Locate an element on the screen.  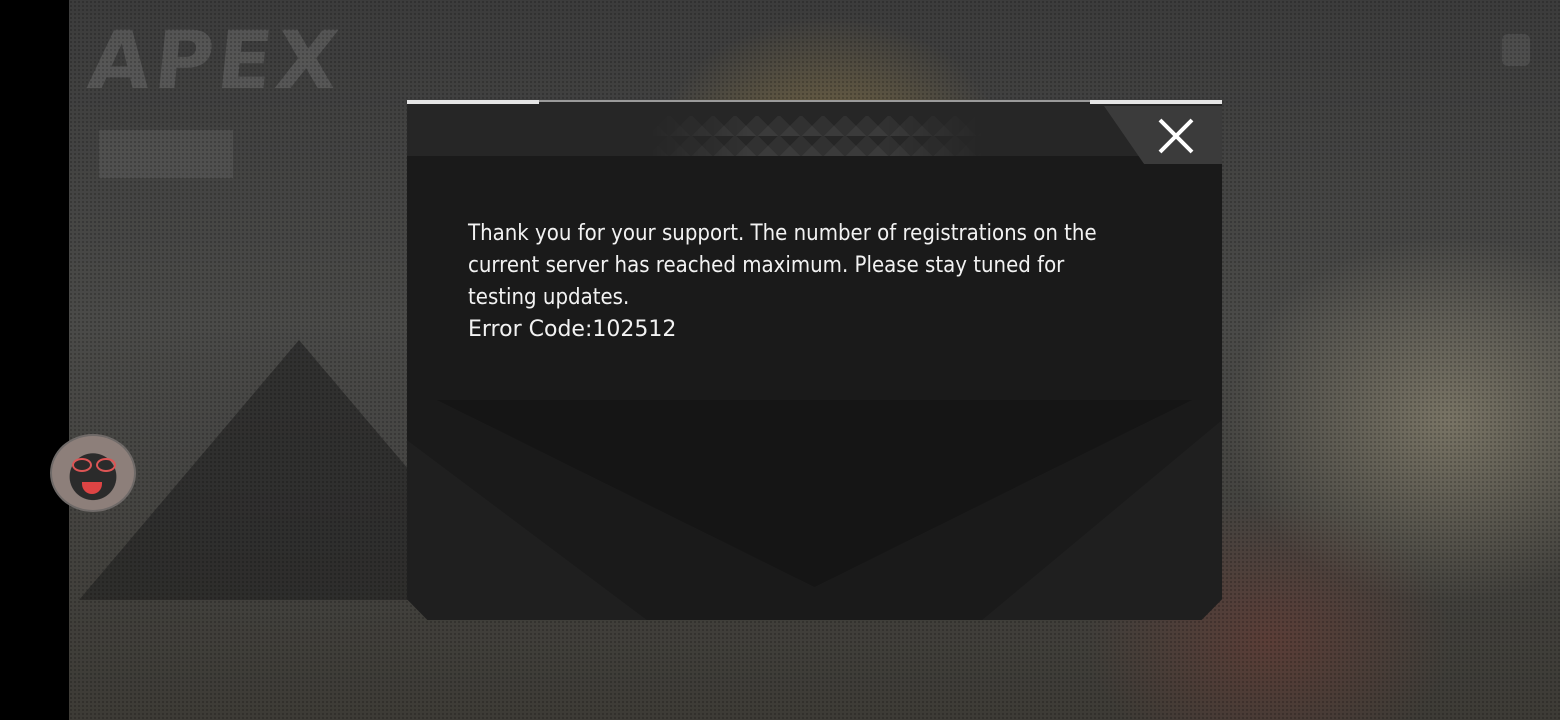
apex-logo: APEX is located at coordinates (215, 60).